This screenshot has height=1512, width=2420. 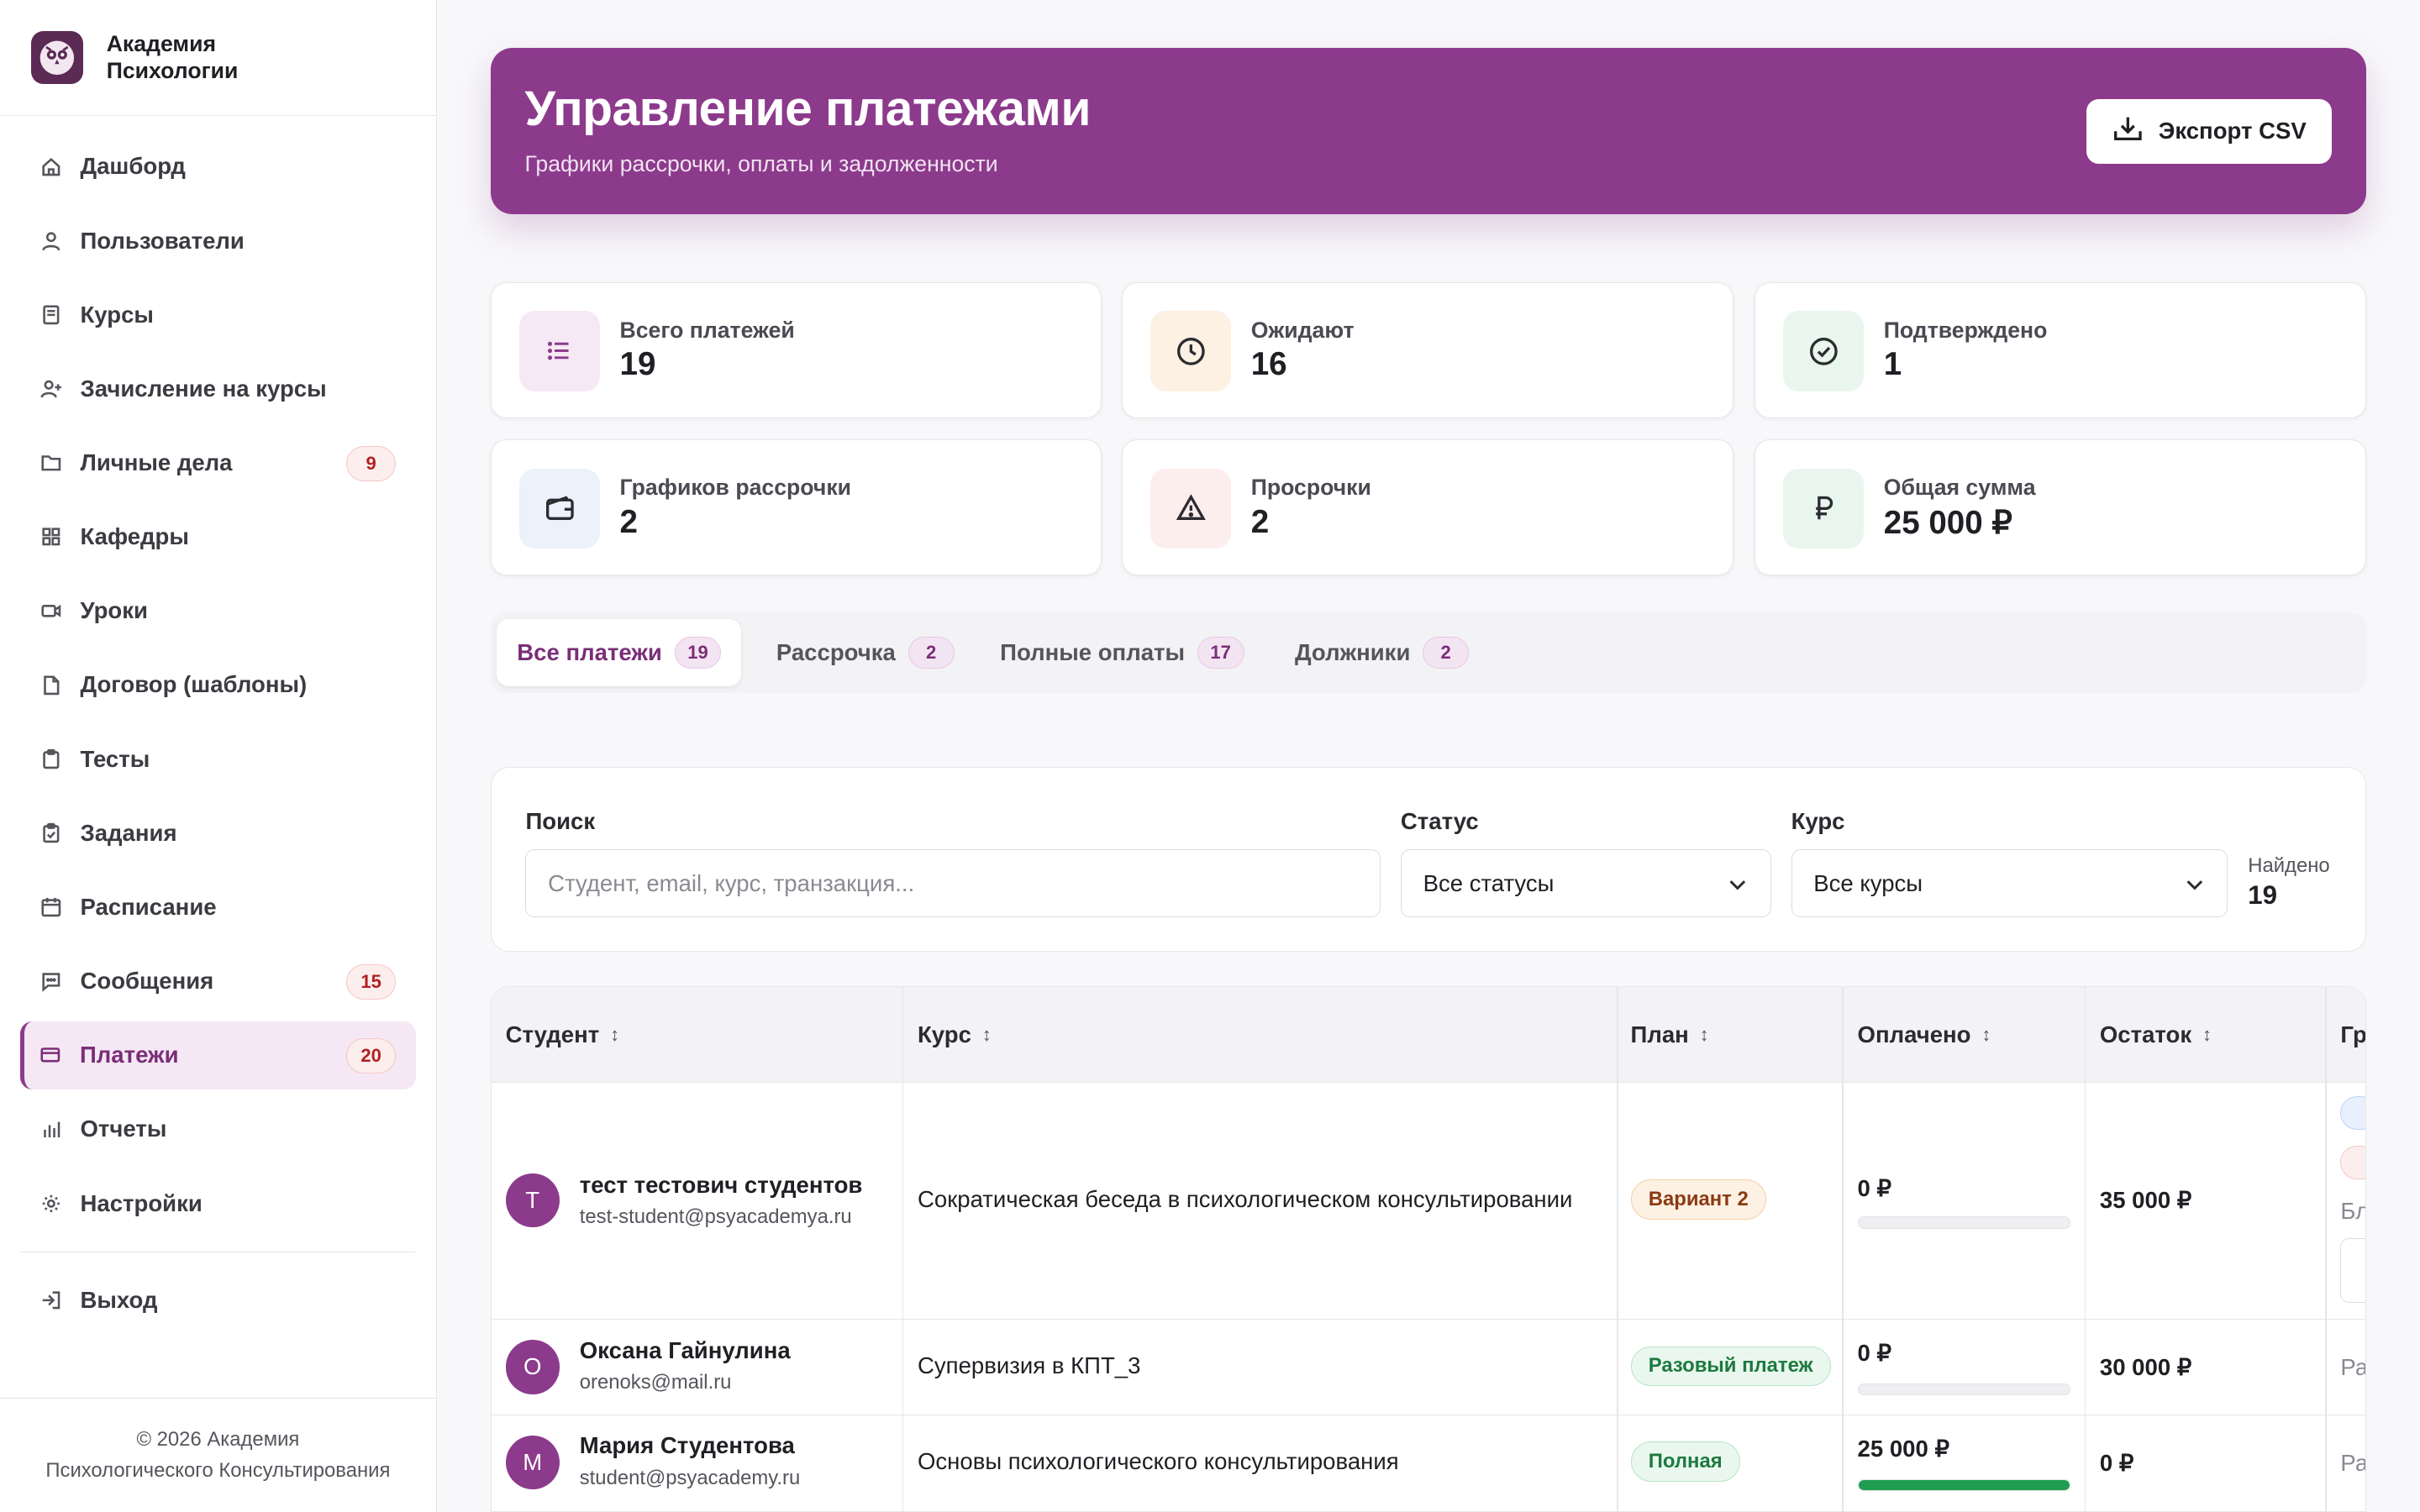 I want to click on stat-card-total: Всего платежей 19, so click(x=796, y=350).